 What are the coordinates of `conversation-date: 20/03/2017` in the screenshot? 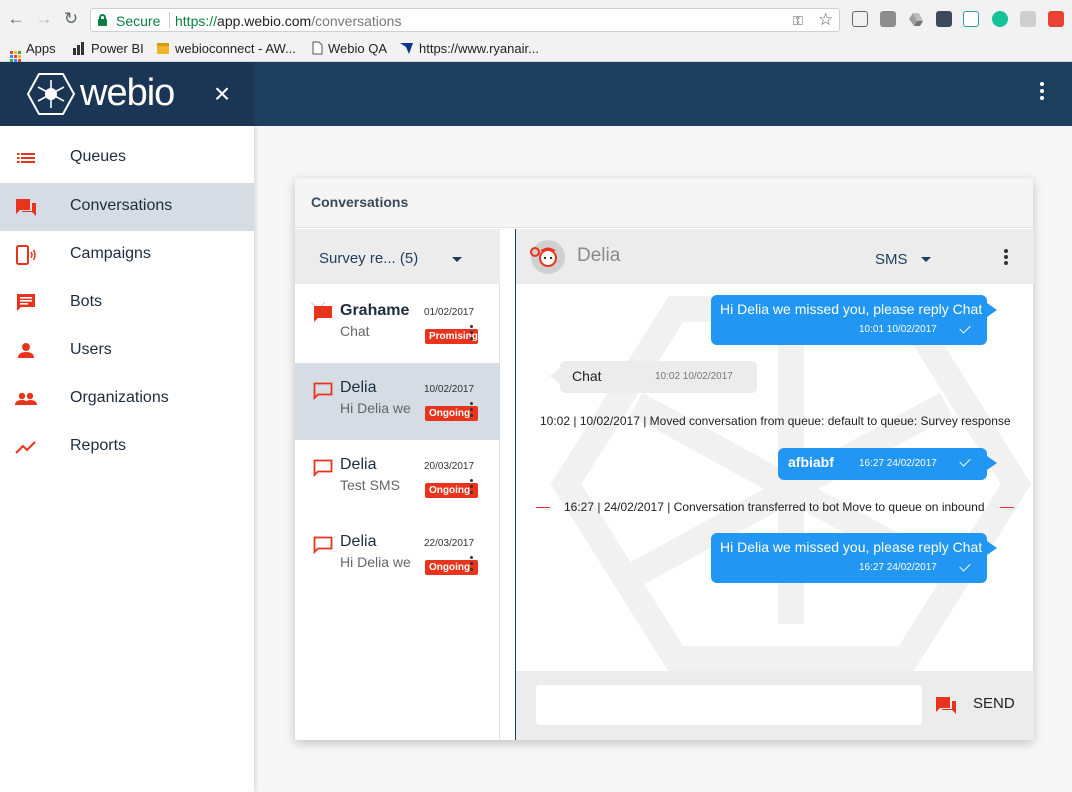 It's located at (449, 466).